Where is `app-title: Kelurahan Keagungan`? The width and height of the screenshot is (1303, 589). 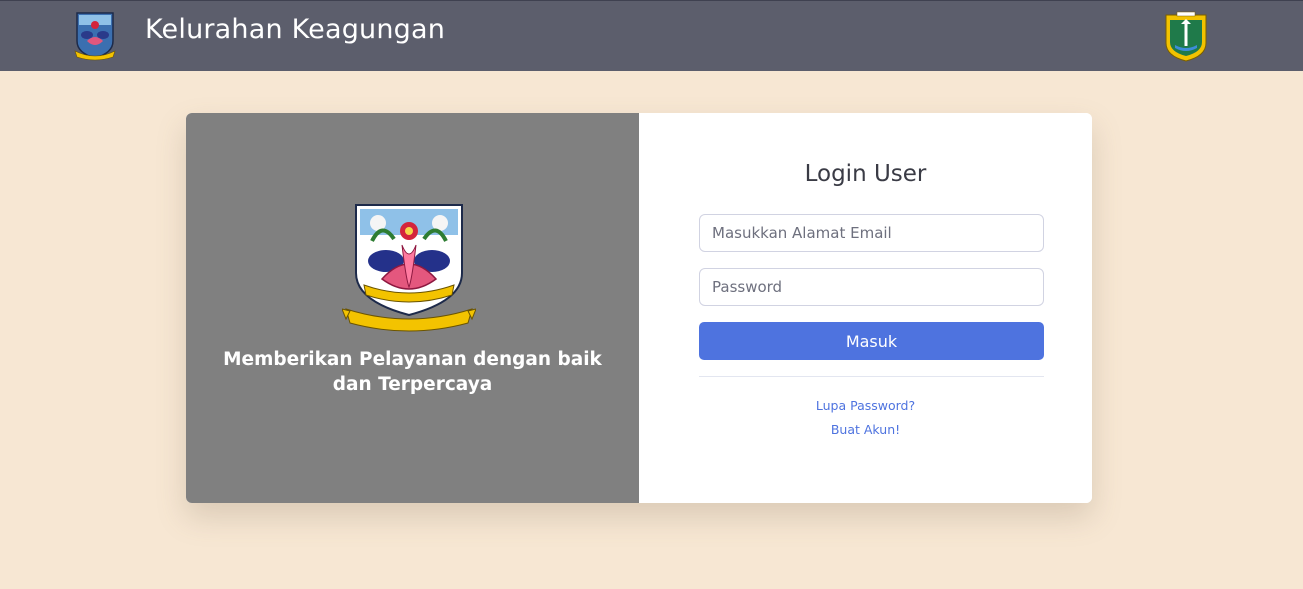
app-title: Kelurahan Keagungan is located at coordinates (295, 29).